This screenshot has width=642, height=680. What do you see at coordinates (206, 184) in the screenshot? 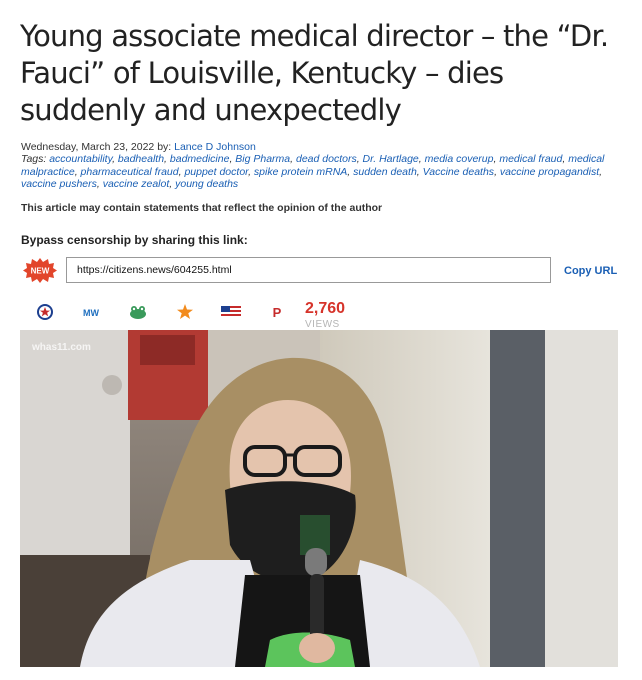
I see `tag-link: young deaths` at bounding box center [206, 184].